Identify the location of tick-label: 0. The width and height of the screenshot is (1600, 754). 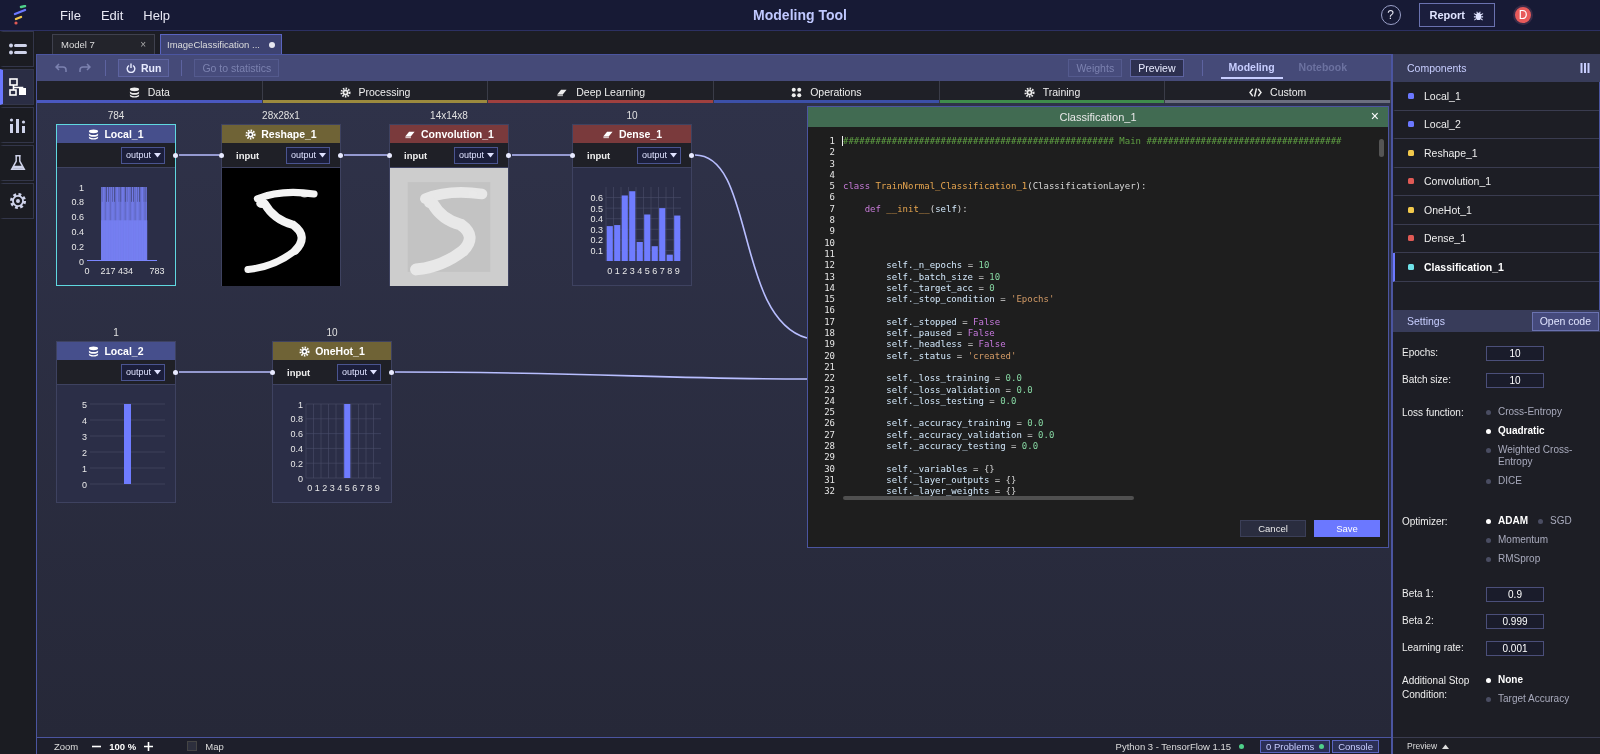
(87, 270).